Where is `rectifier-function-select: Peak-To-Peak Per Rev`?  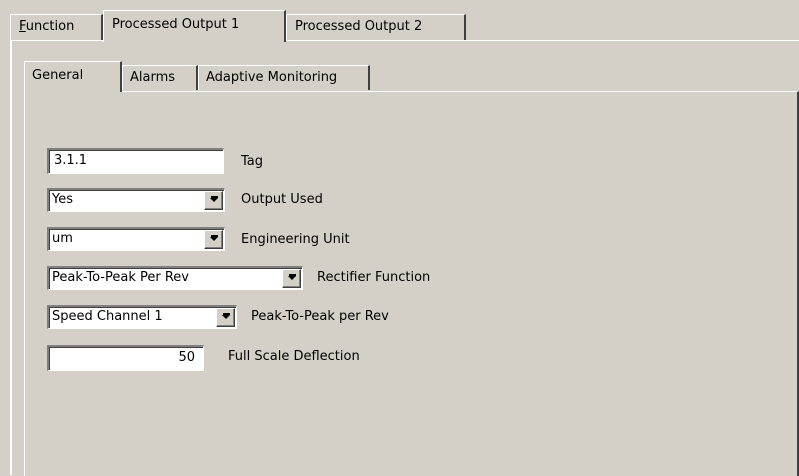
rectifier-function-select: Peak-To-Peak Per Rev is located at coordinates (175, 278).